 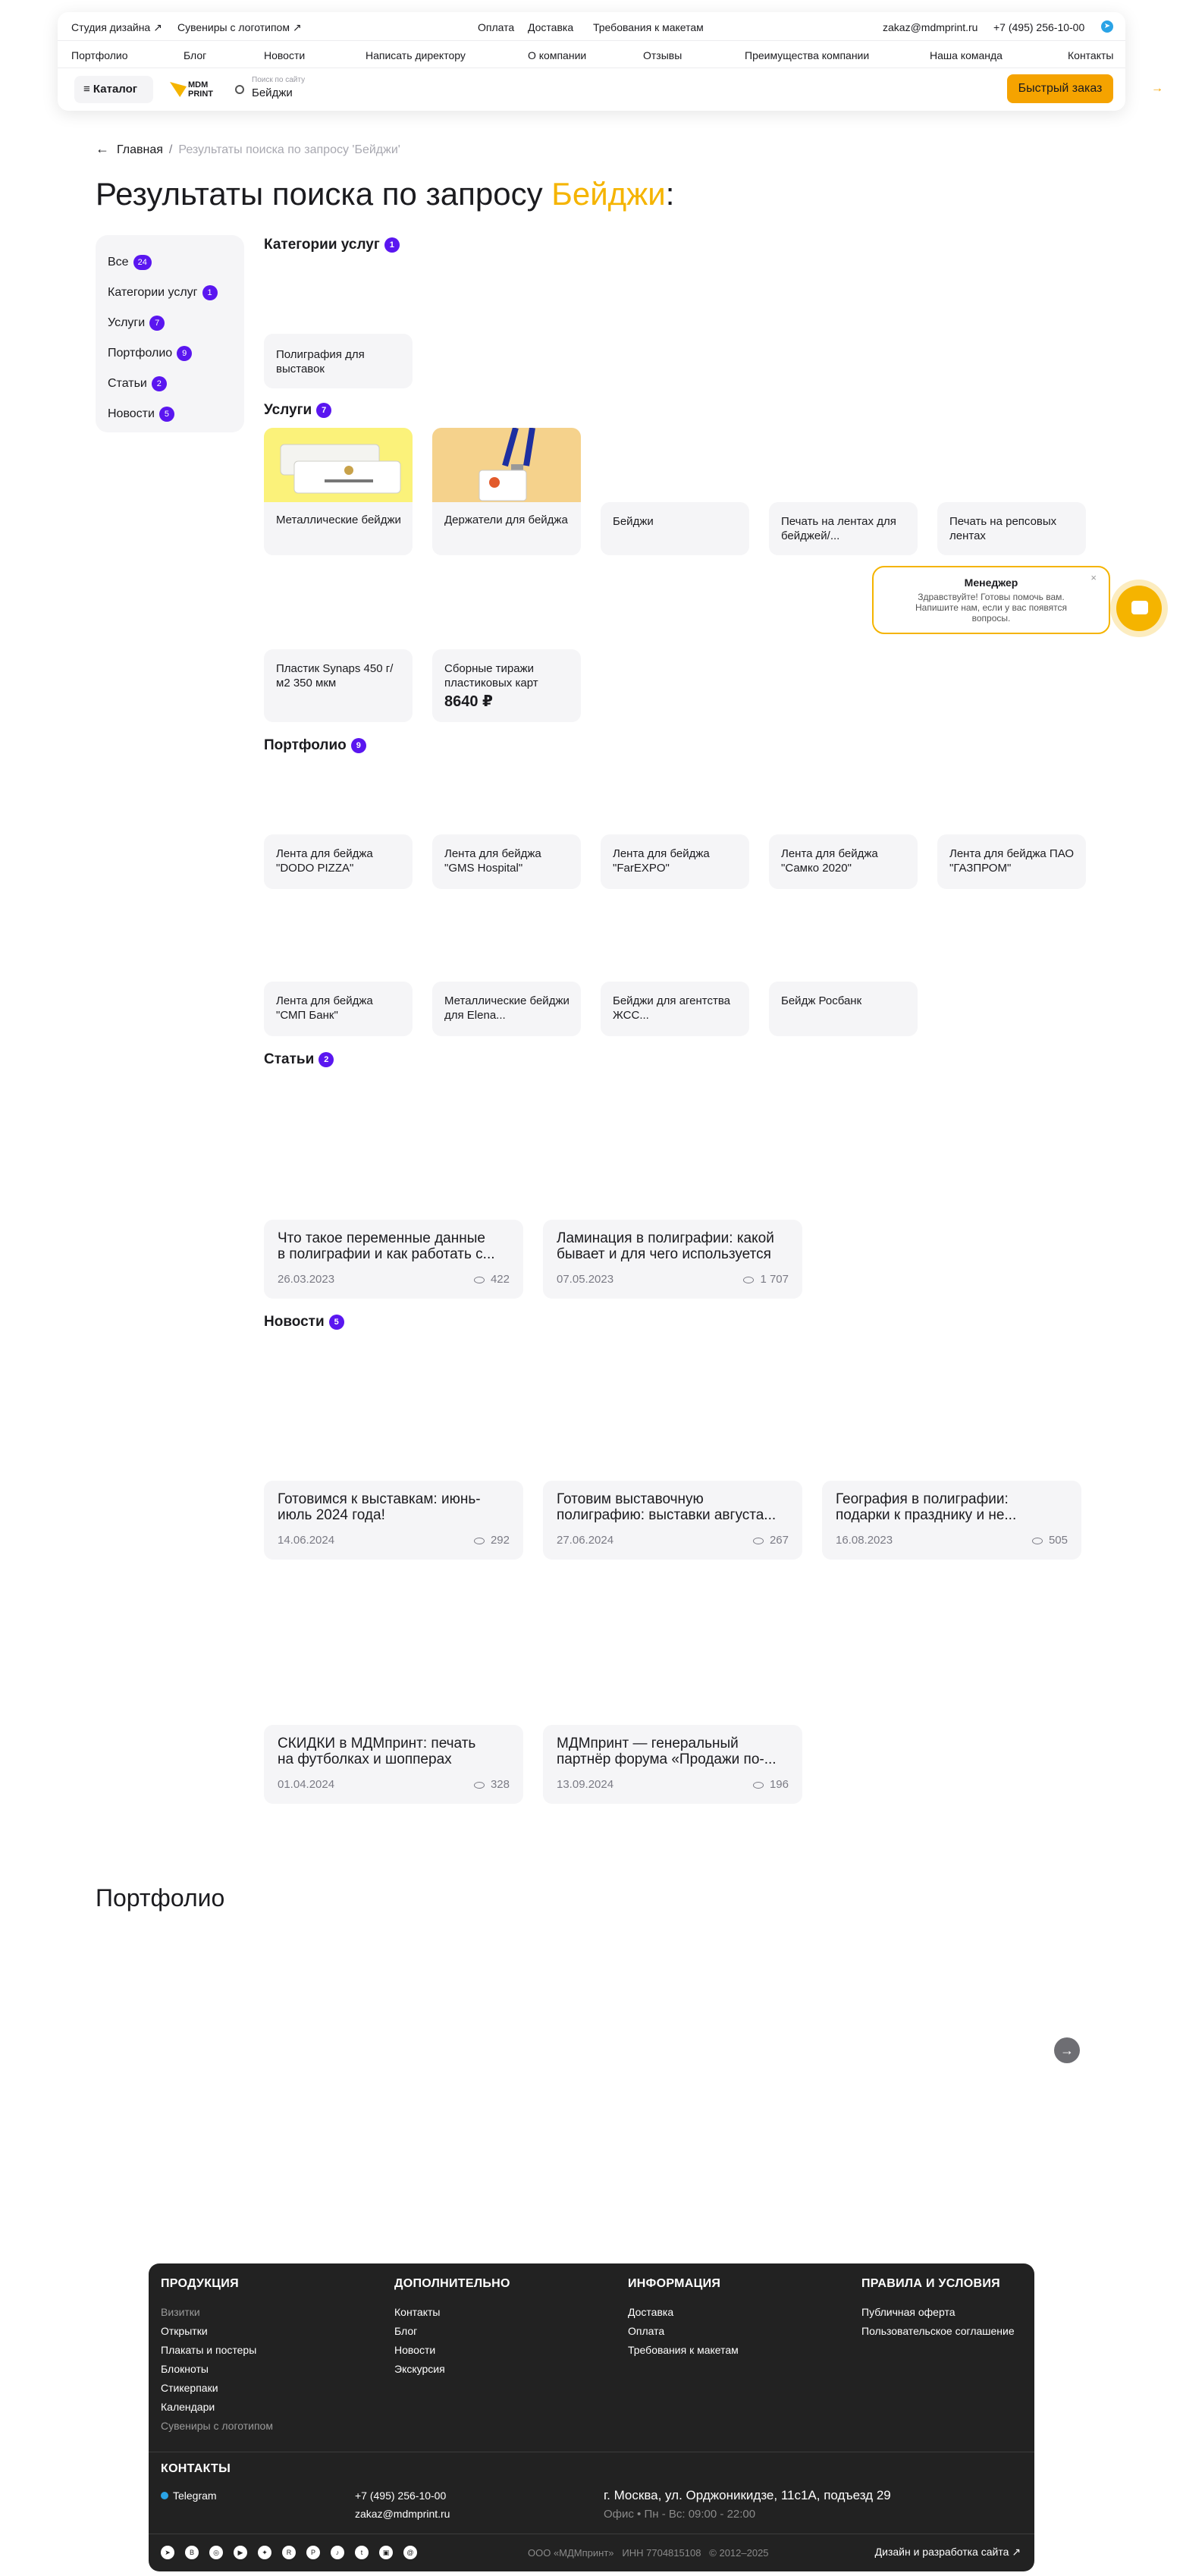 I want to click on footer-link: Контакты, so click(x=452, y=2312).